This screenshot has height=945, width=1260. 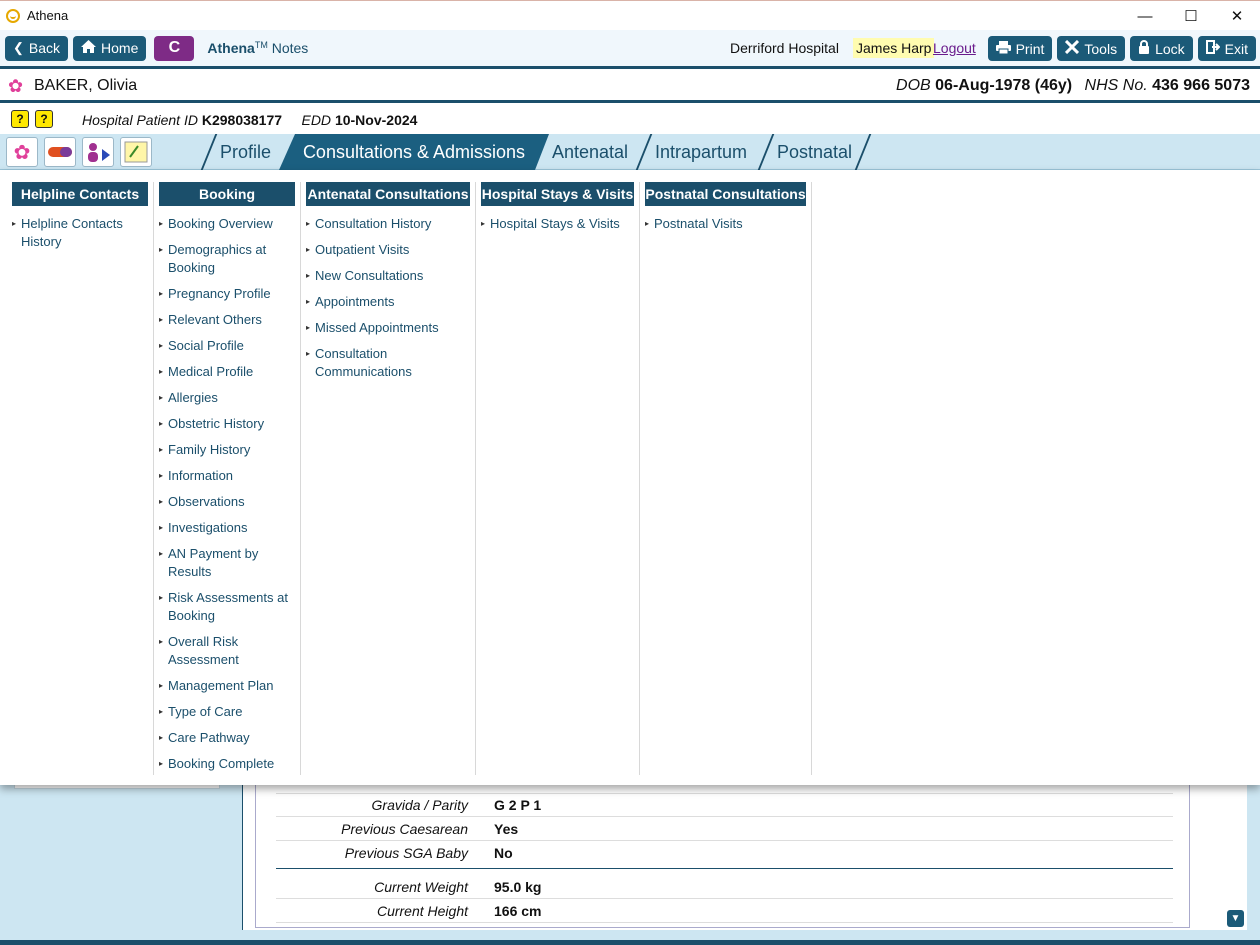 I want to click on patient-name: BAKER, Olivia, so click(x=86, y=85).